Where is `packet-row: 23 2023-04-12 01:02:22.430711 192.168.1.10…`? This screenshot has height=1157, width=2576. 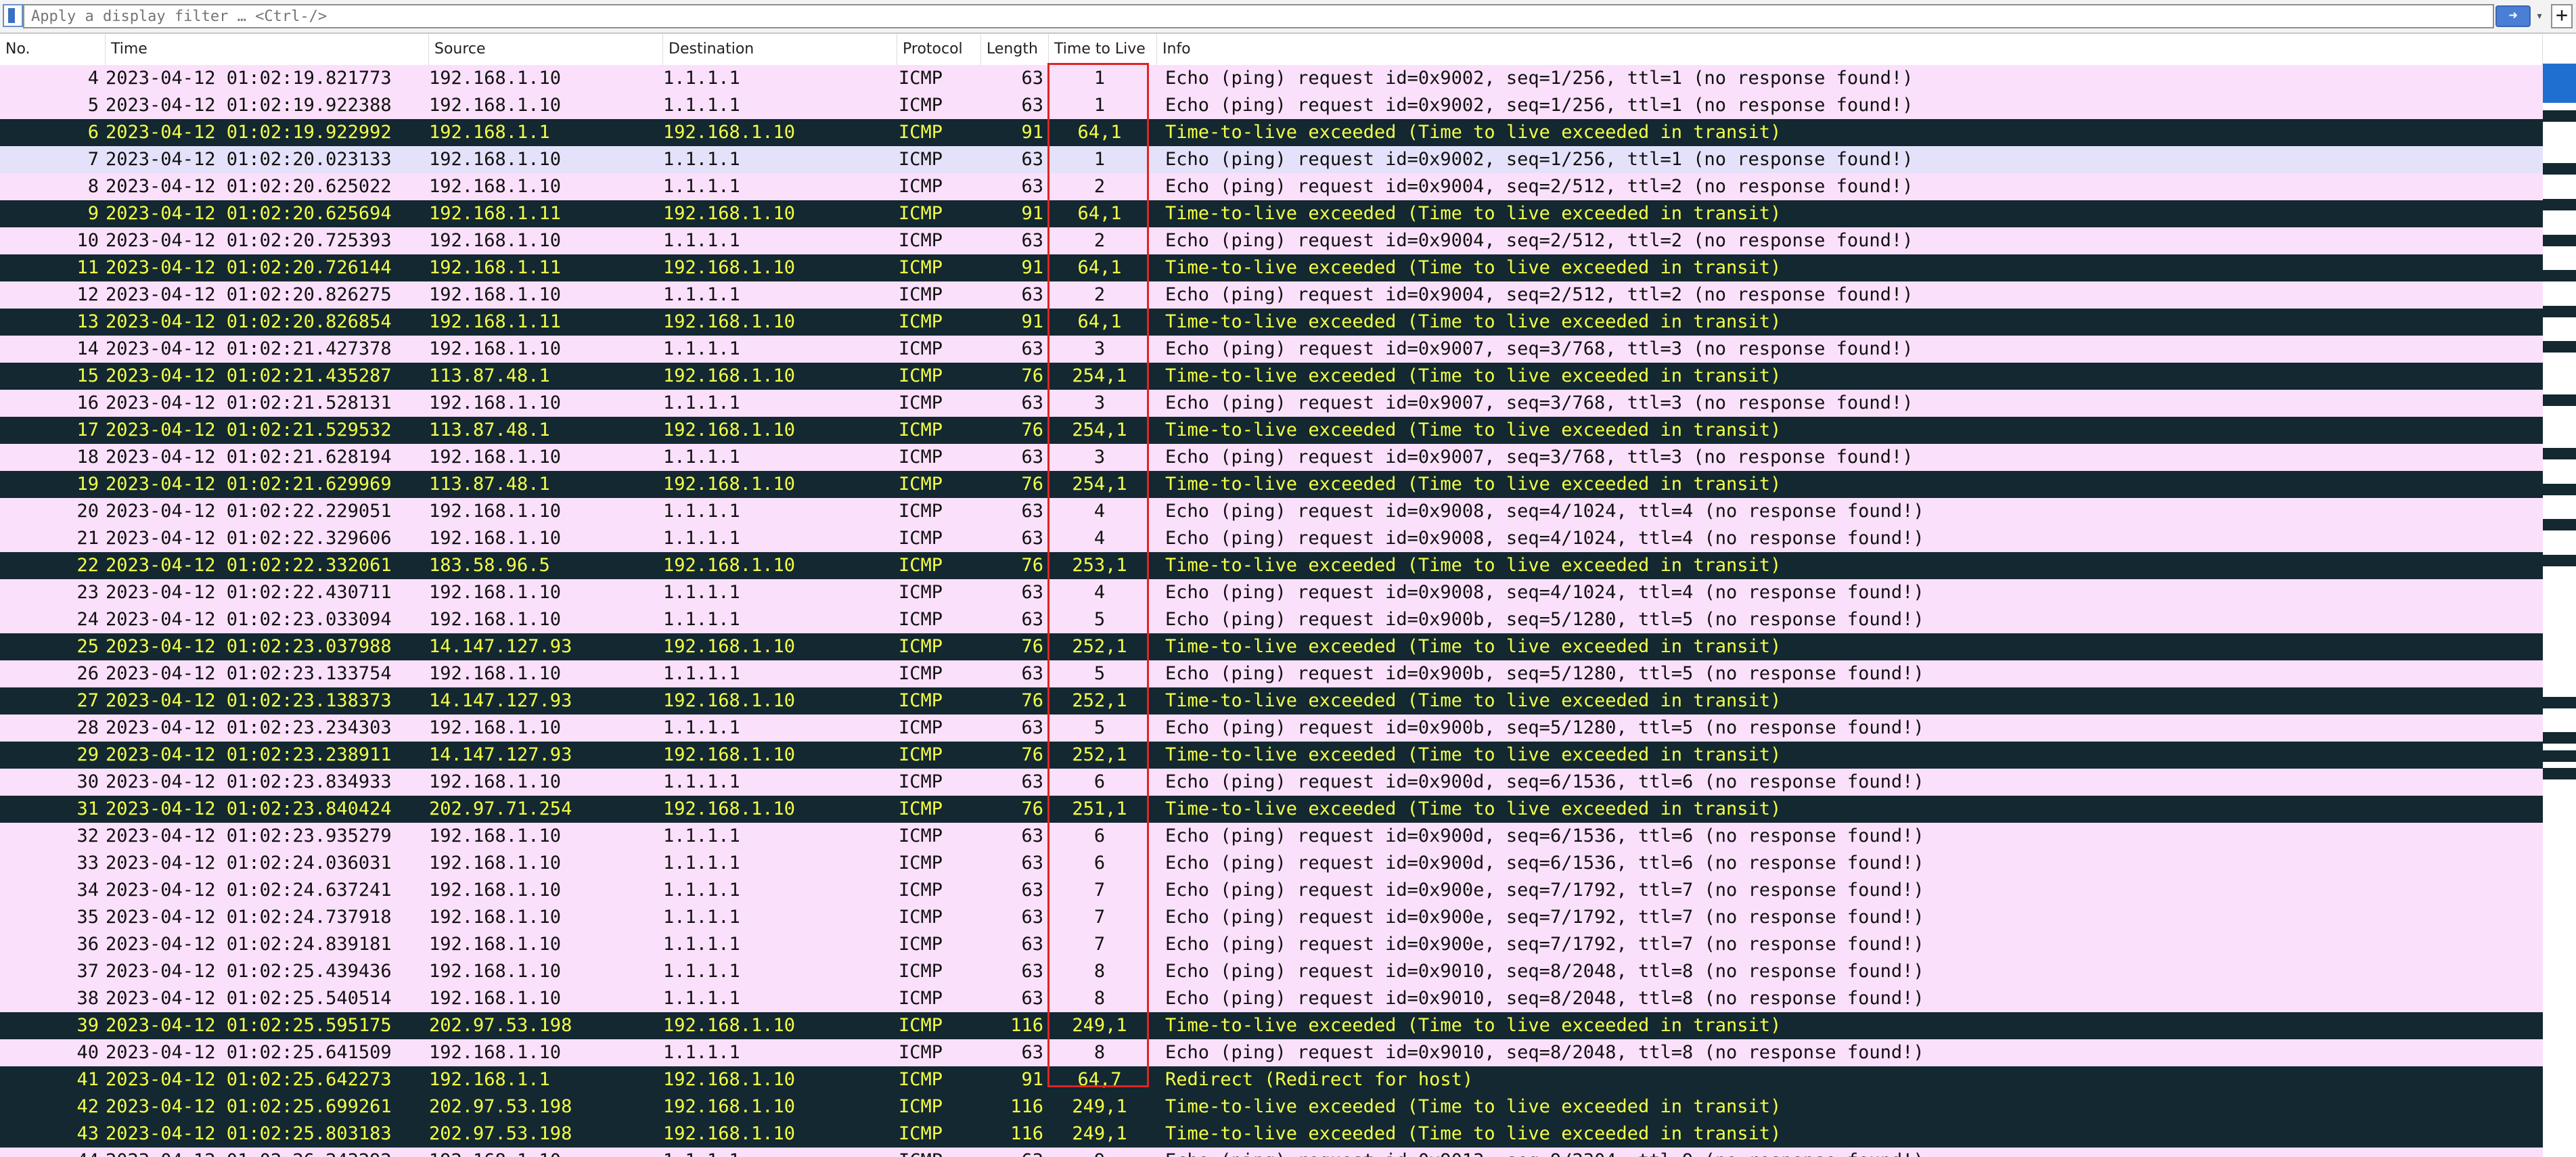
packet-row: 23 2023-04-12 01:02:22.430711 192.168.1.10… is located at coordinates (1271, 592).